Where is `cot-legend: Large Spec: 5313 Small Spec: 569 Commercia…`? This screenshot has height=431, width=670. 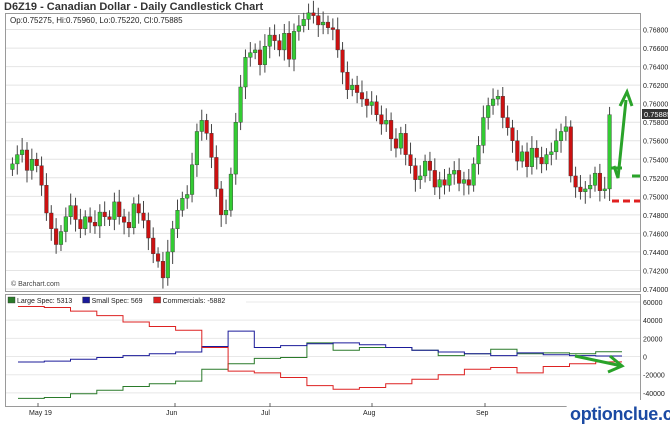
cot-legend: Large Spec: 5313 Small Spec: 569 Commercia… is located at coordinates (116, 300).